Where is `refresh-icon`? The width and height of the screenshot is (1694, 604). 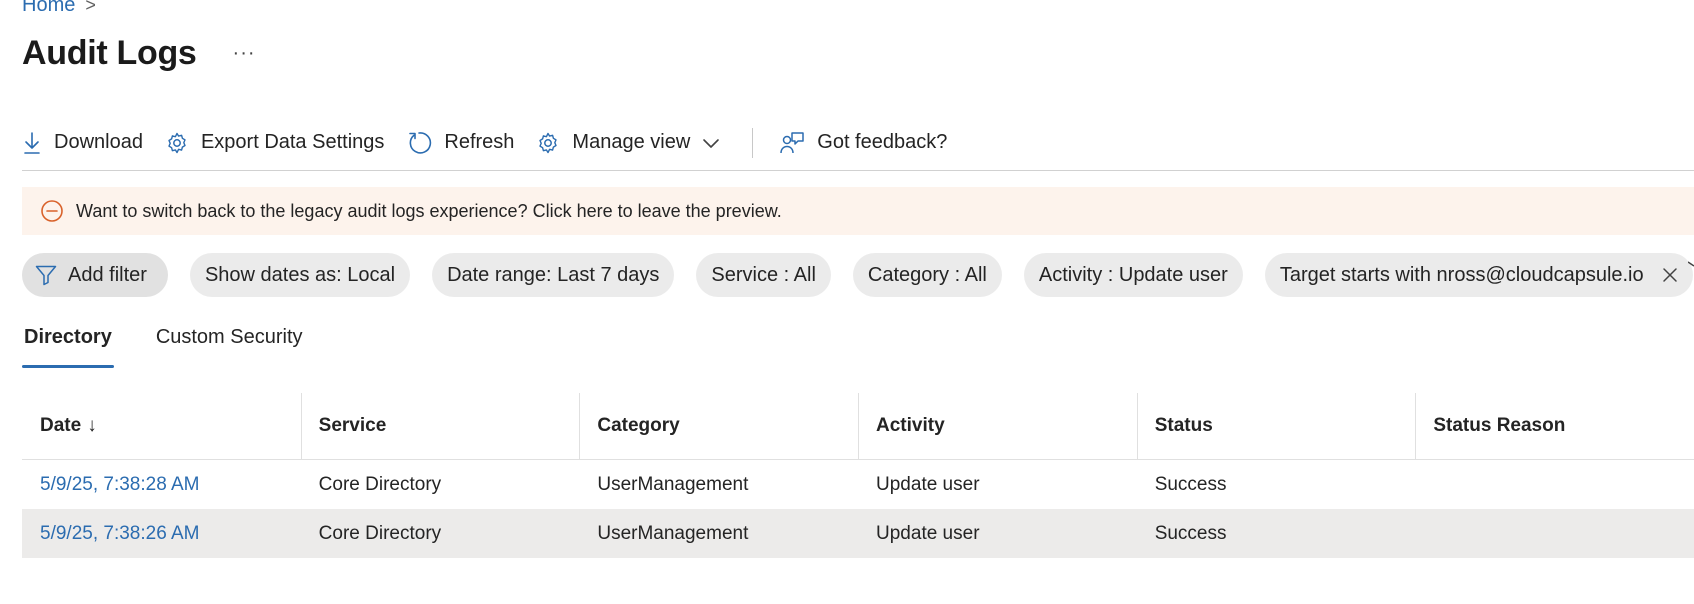
refresh-icon is located at coordinates (420, 142).